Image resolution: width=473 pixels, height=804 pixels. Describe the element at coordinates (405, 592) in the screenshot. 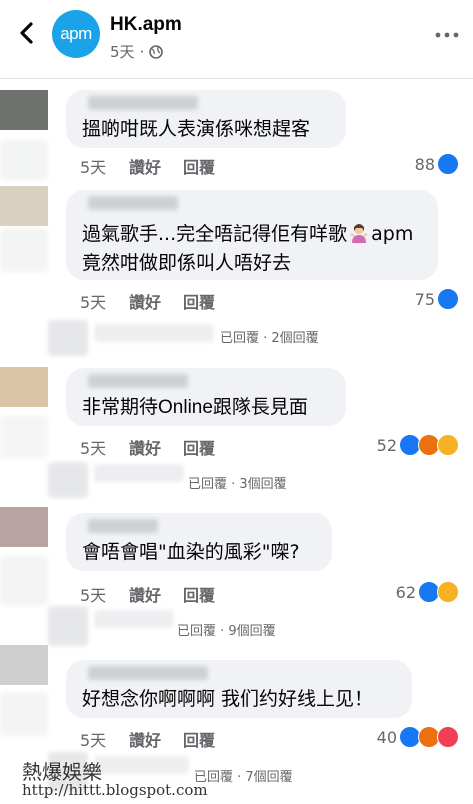

I see `reaction-count: 62` at that location.